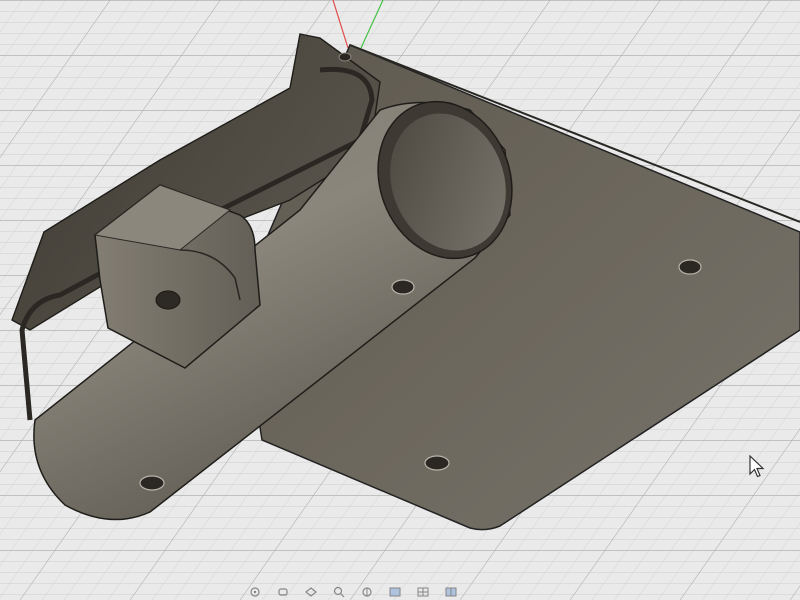 The image size is (800, 600). I want to click on pan-icon, so click(283, 592).